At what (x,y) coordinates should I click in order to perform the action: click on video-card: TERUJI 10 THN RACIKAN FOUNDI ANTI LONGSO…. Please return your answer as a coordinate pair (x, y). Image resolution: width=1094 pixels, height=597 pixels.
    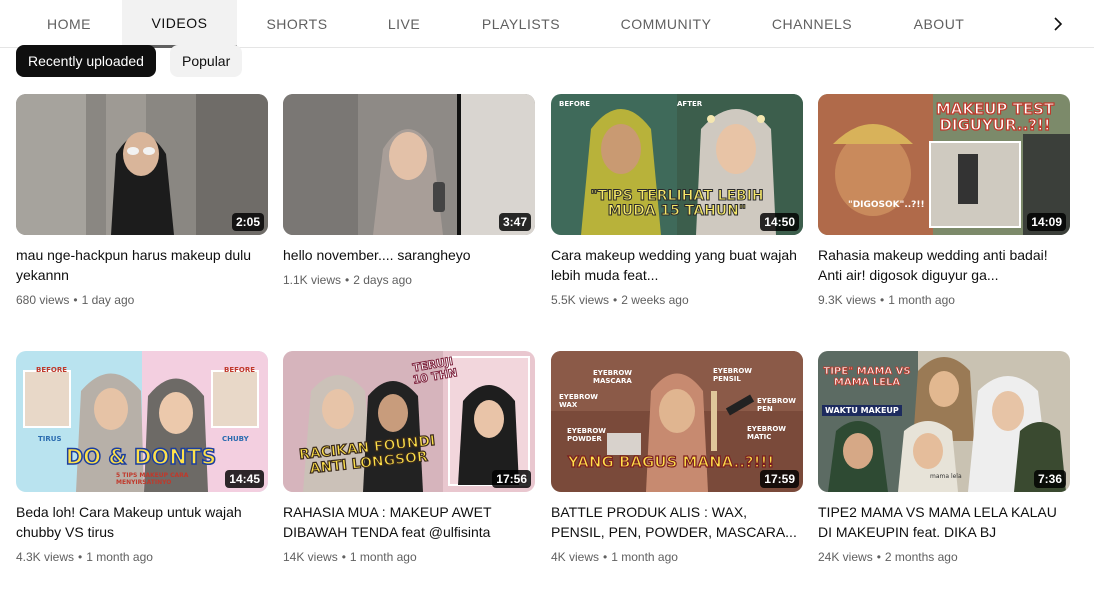
    Looking at the image, I should click on (409, 458).